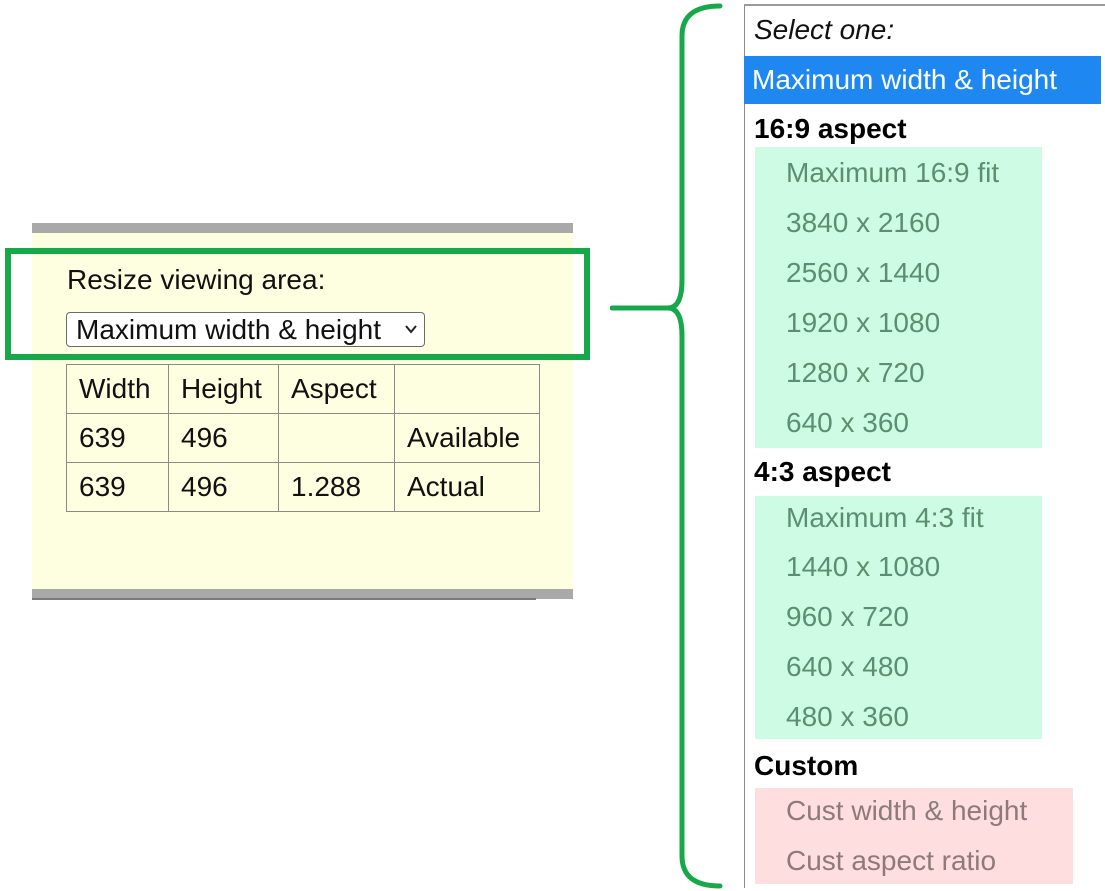  Describe the element at coordinates (891, 861) in the screenshot. I see `dropdown-option: Cust aspect ratio` at that location.